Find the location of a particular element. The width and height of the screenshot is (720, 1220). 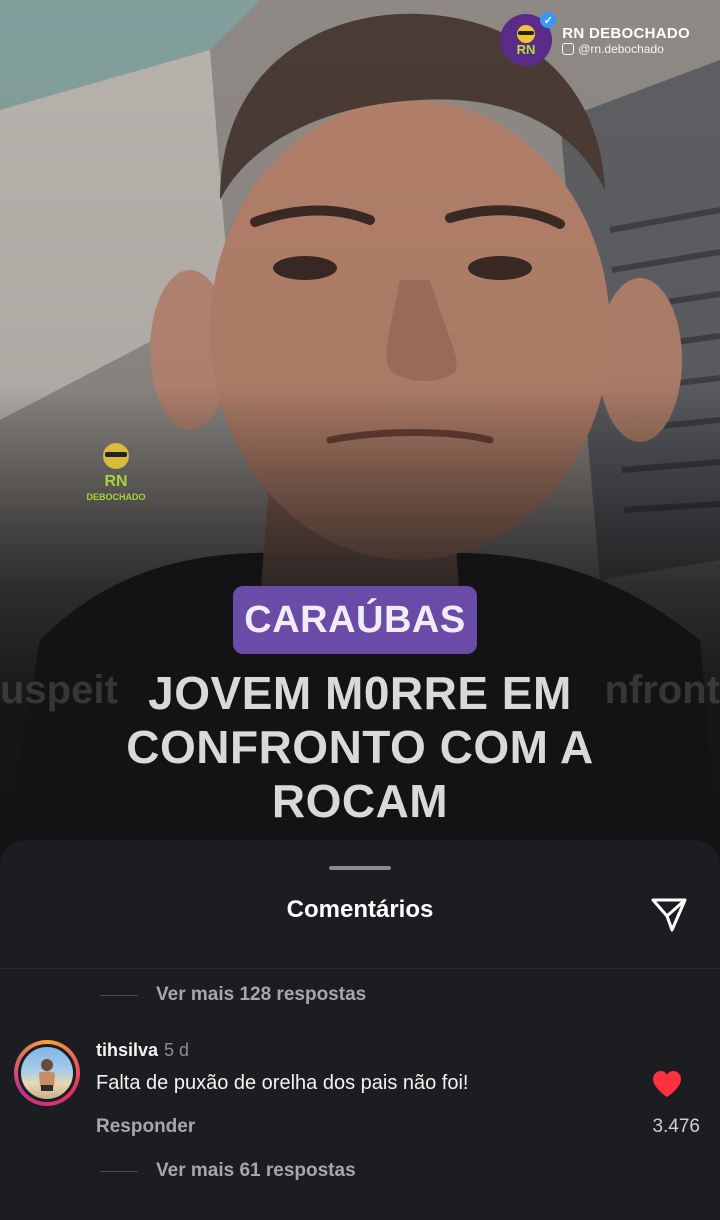

headline: JOVEM M0RRE EM CONFRONTO COM A ROCAM is located at coordinates (360, 747).